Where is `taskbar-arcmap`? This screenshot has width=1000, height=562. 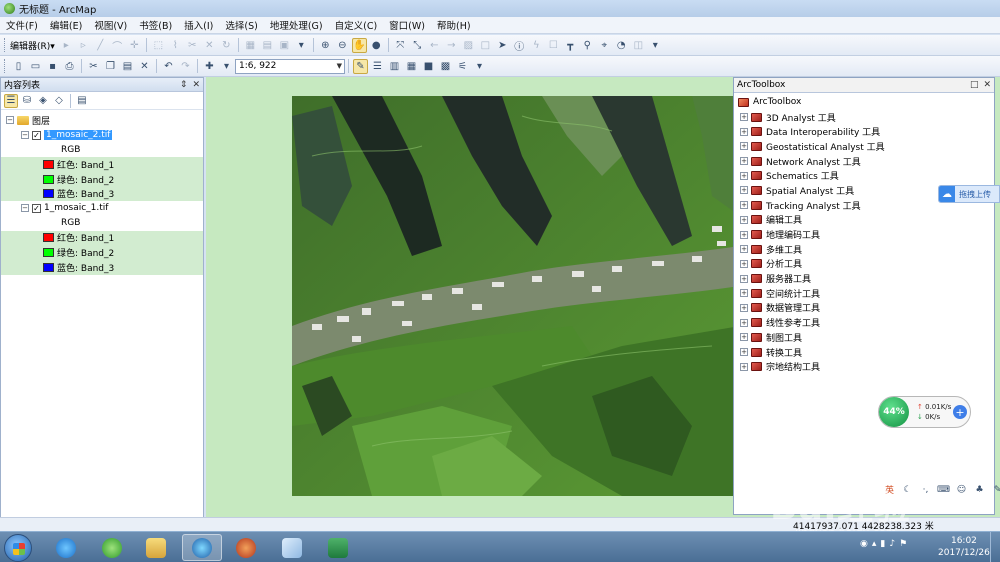 taskbar-arcmap is located at coordinates (202, 547).